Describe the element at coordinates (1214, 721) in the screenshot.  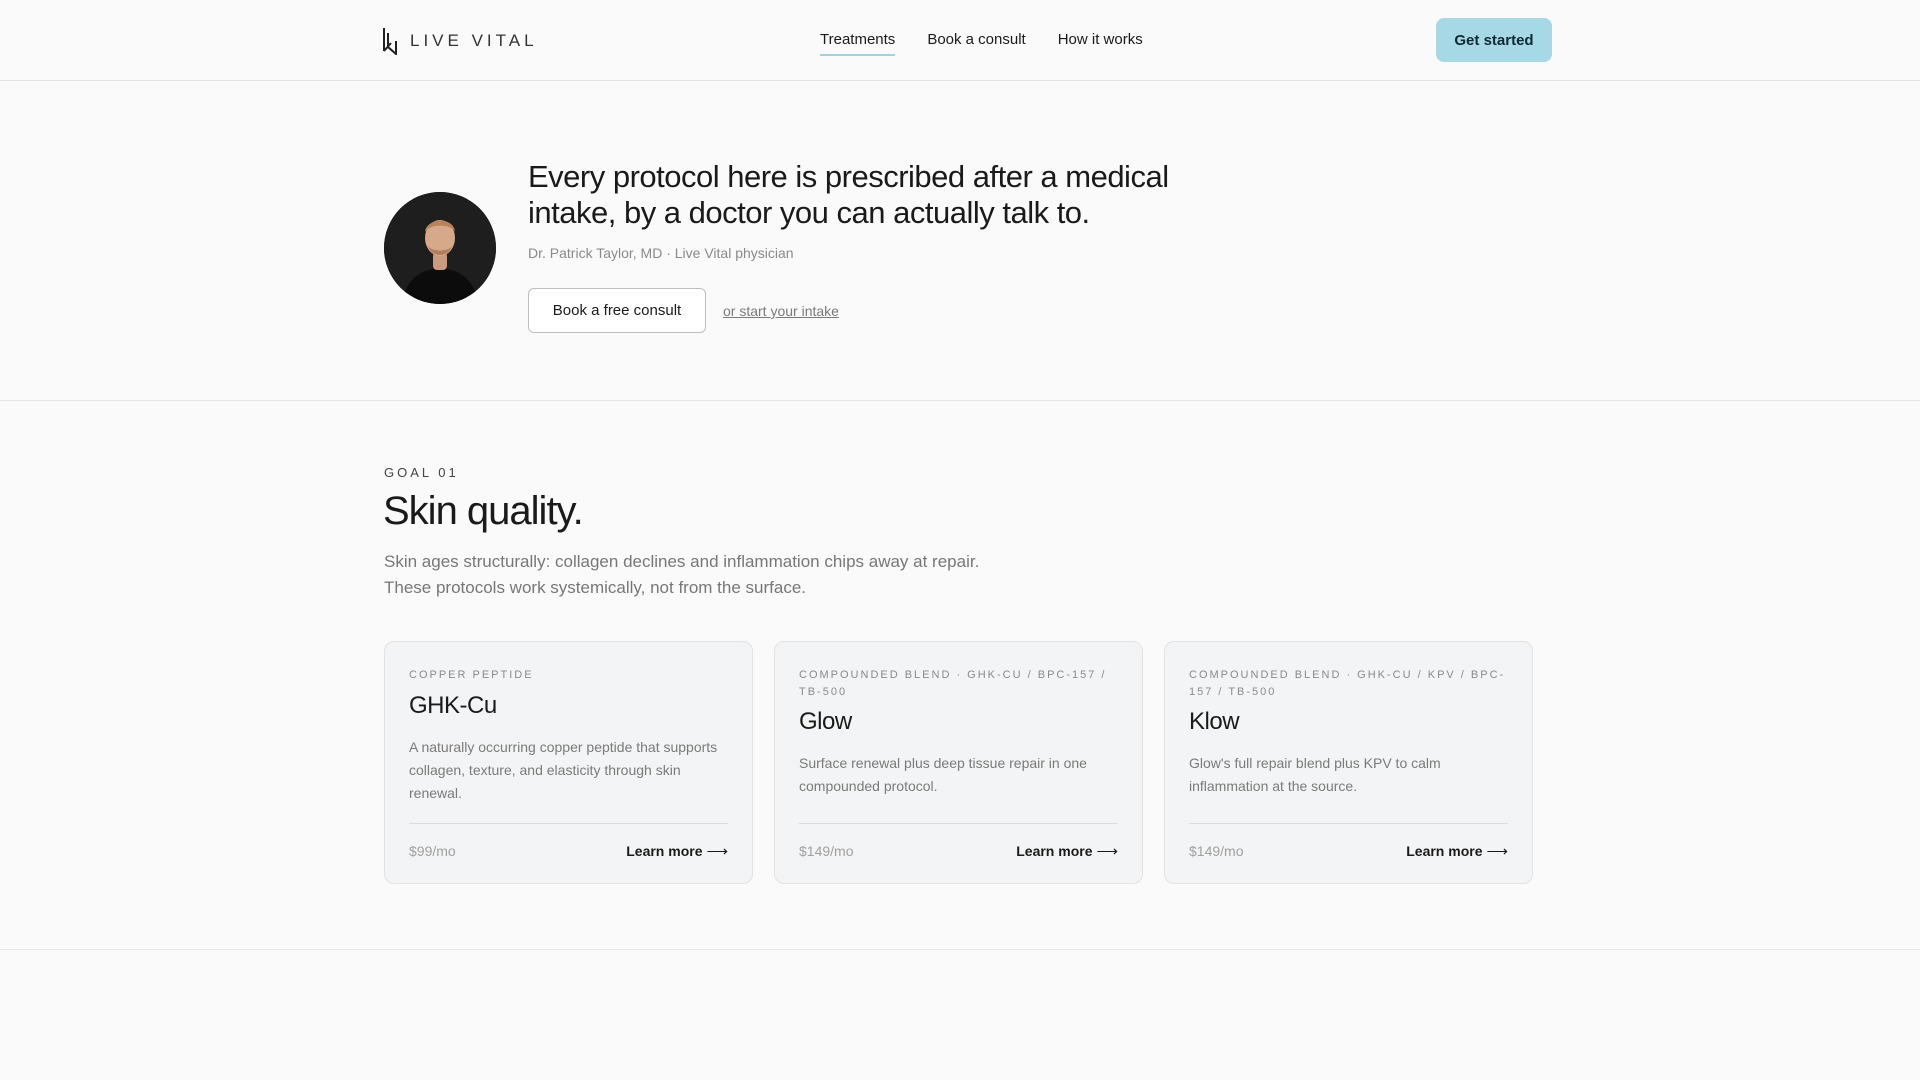
I see `card-title: Klow` at that location.